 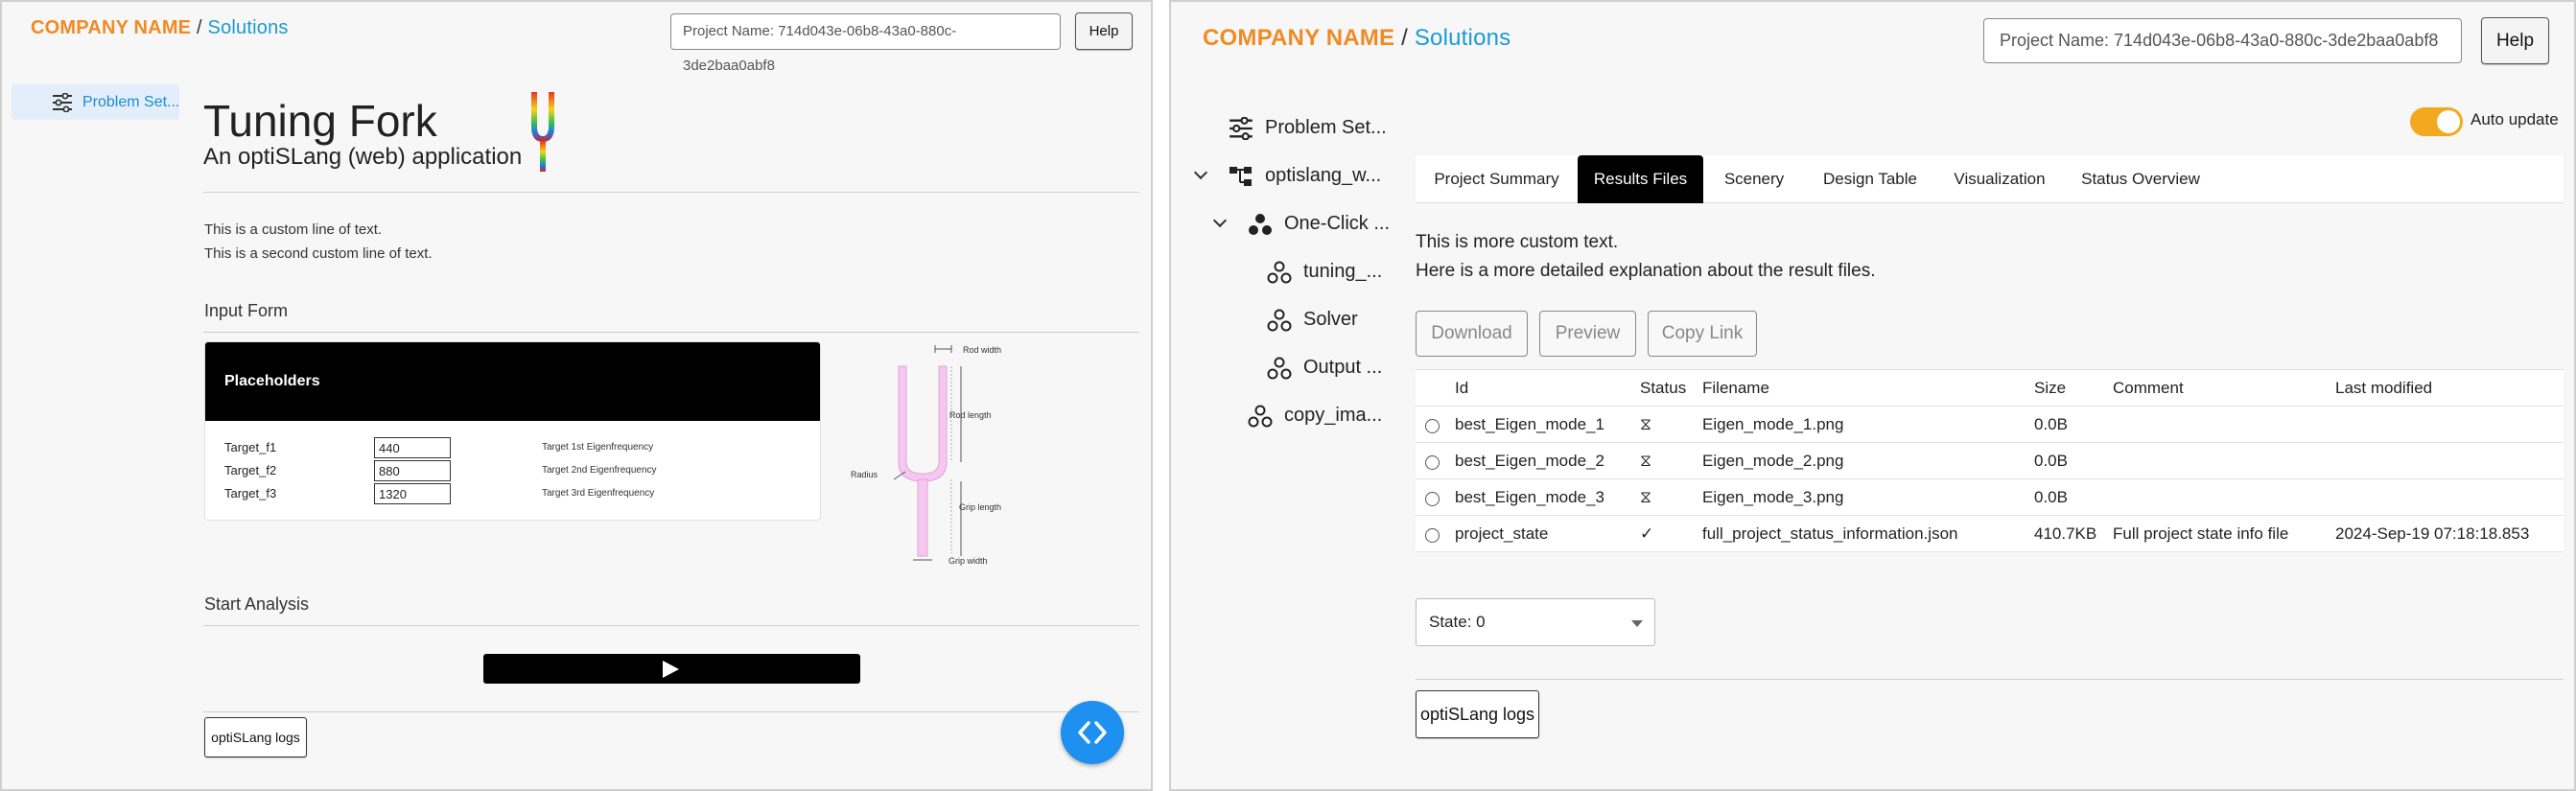 What do you see at coordinates (1735, 388) in the screenshot?
I see `column-header-filename: Filename` at bounding box center [1735, 388].